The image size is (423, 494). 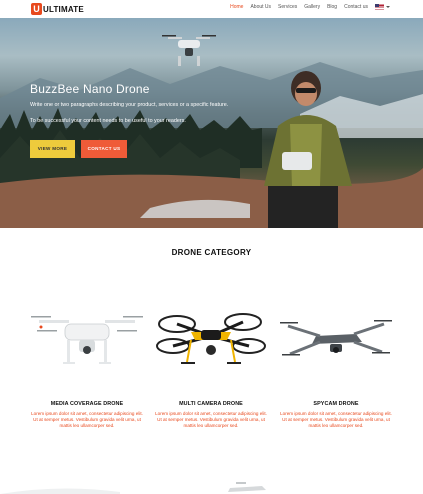 What do you see at coordinates (211, 252) in the screenshot?
I see `section-title: DRONE CATEGORY` at bounding box center [211, 252].